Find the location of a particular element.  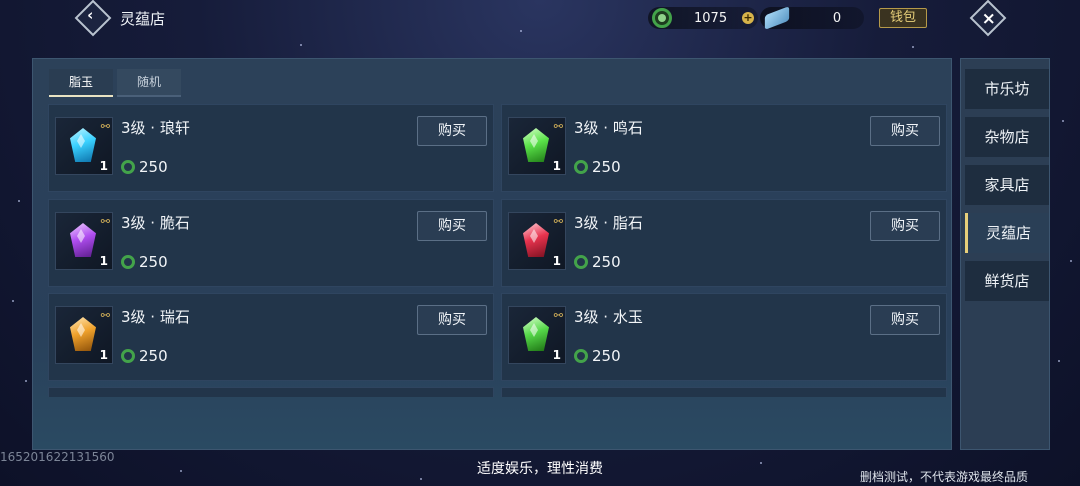

back-button: ‹ is located at coordinates (93, 18).